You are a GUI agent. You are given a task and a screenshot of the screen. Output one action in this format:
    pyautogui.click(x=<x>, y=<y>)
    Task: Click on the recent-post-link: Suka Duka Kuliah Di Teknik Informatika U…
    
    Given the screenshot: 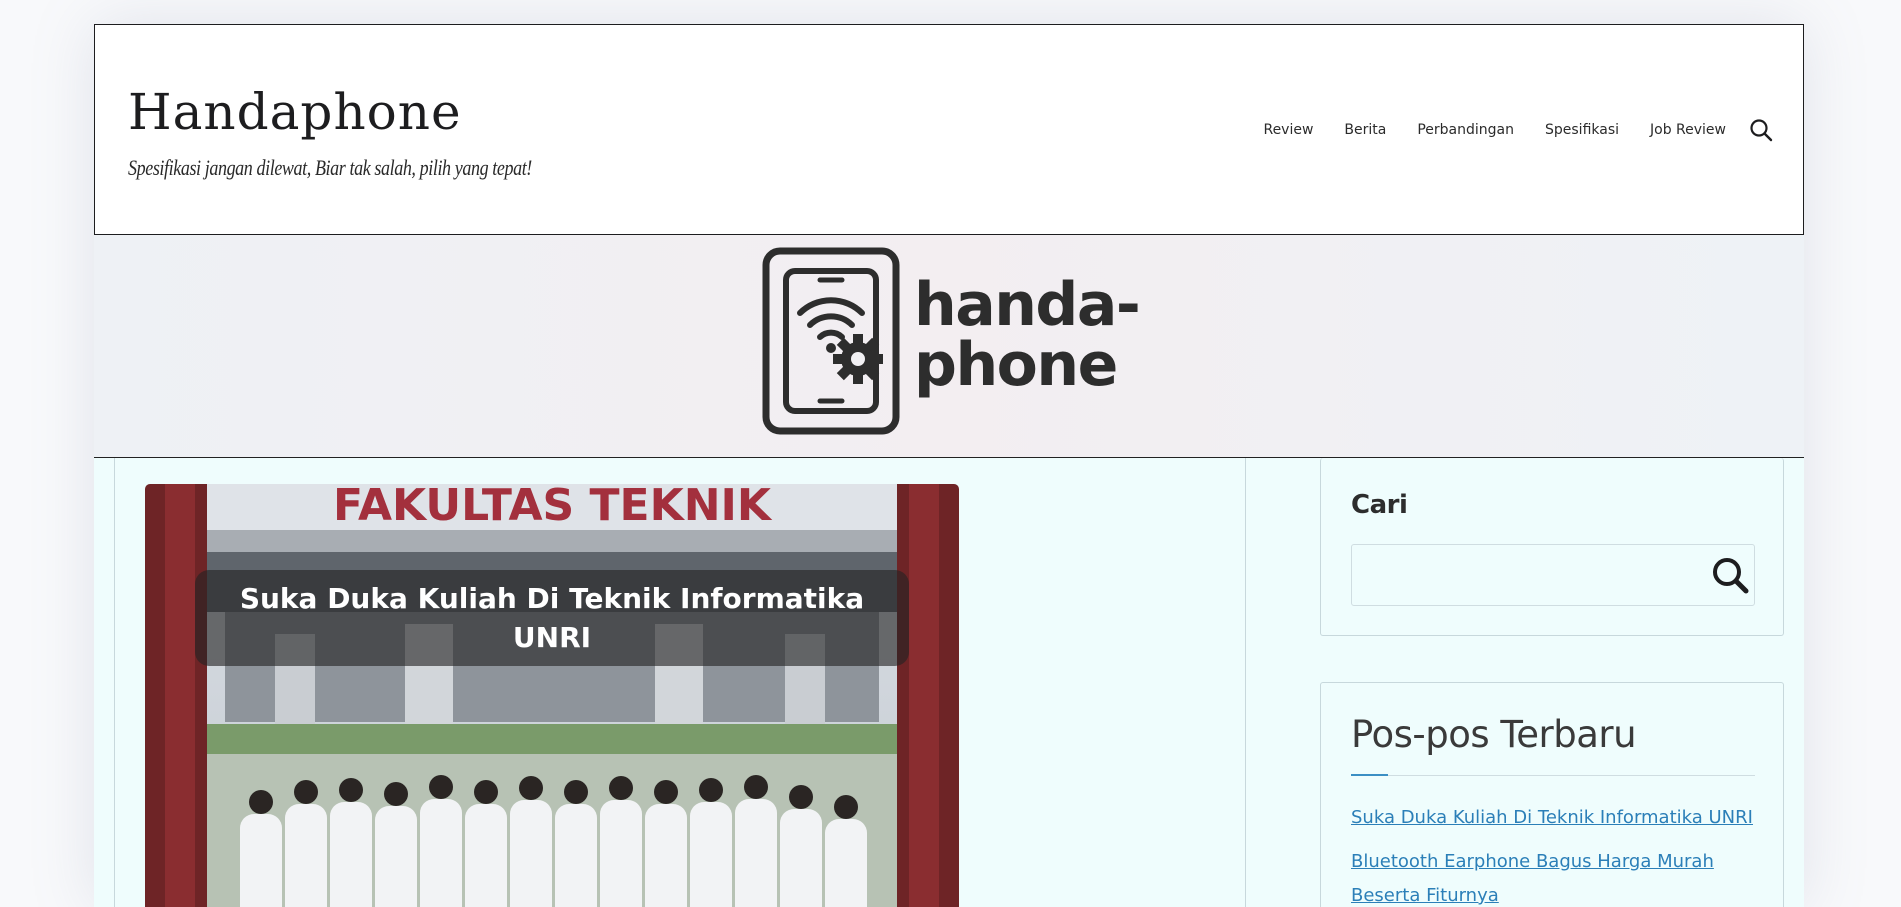 What is the action you would take?
    pyautogui.click(x=1552, y=817)
    